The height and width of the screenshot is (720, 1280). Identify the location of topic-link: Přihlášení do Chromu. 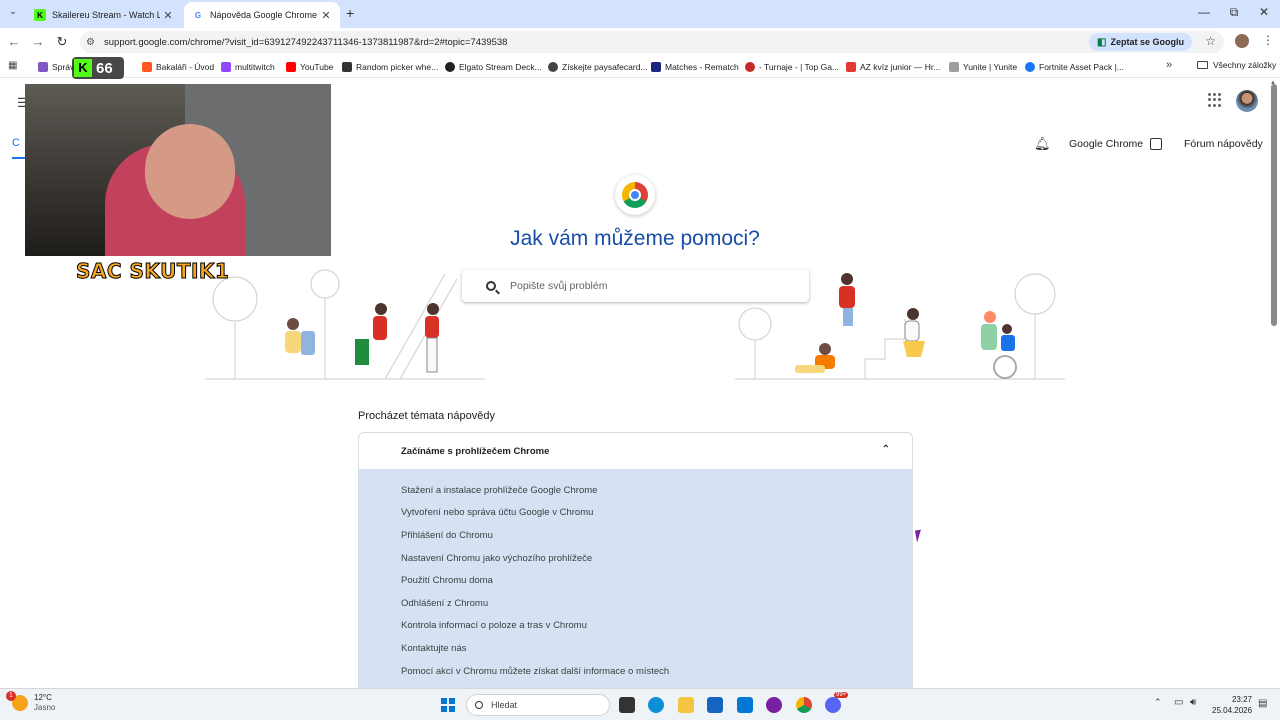
(635, 535).